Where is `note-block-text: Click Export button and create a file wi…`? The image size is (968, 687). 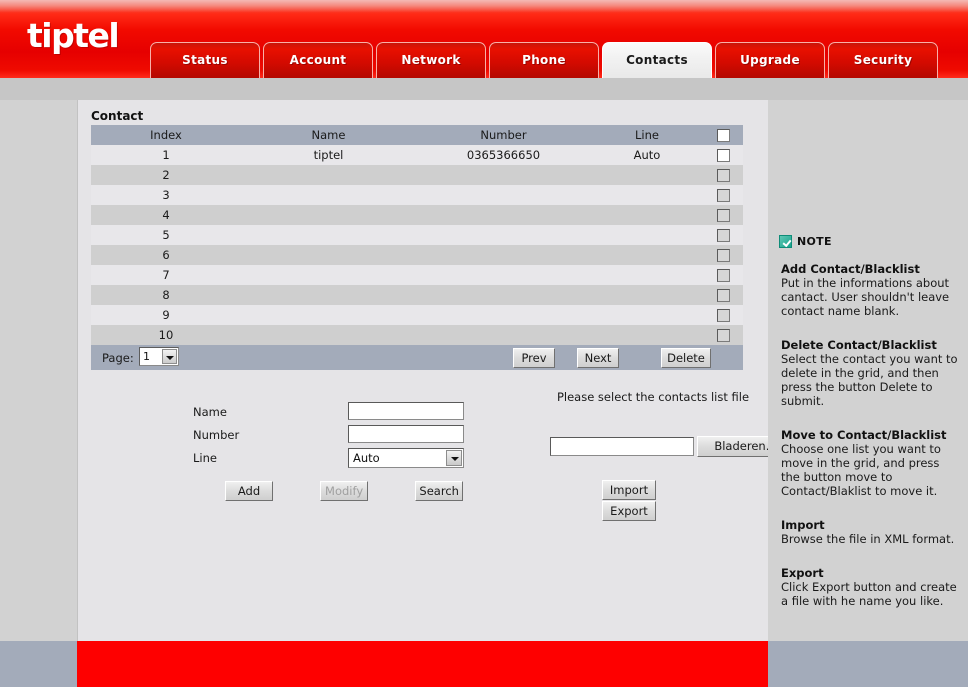 note-block-text: Click Export button and create a file wi… is located at coordinates (869, 594).